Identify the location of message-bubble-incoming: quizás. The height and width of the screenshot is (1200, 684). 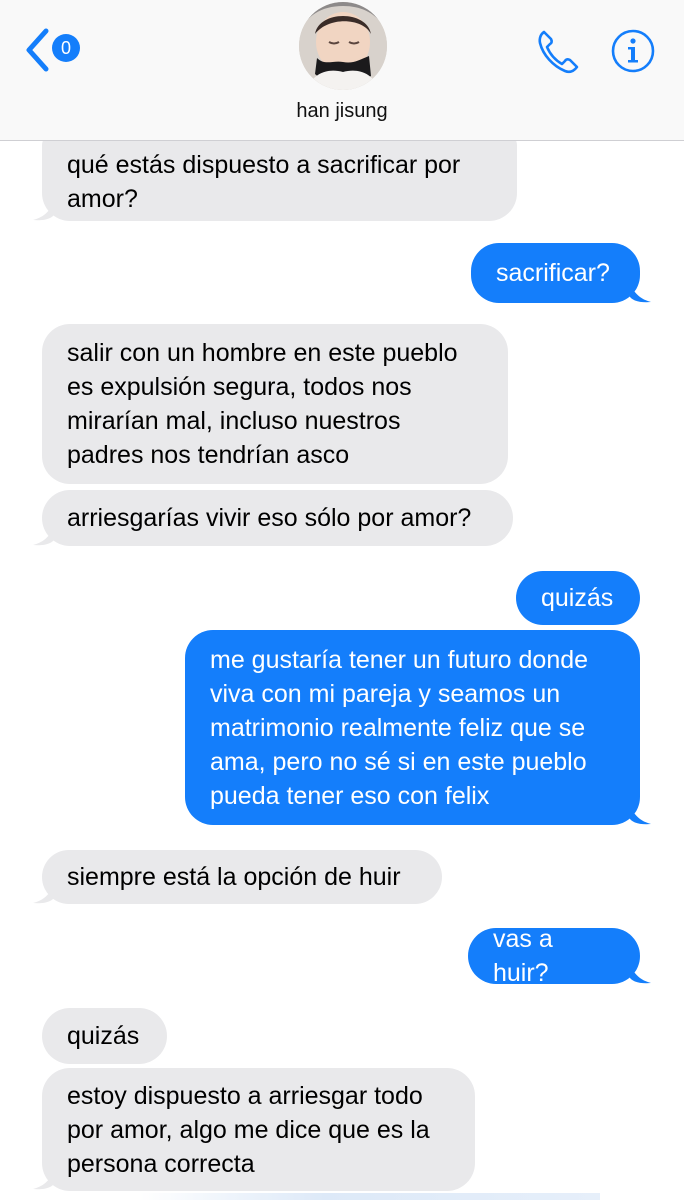
(104, 1036).